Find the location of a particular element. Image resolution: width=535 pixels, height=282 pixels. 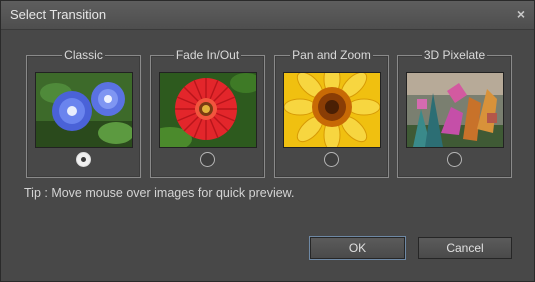

cancel-button: Cancel is located at coordinates (465, 248).